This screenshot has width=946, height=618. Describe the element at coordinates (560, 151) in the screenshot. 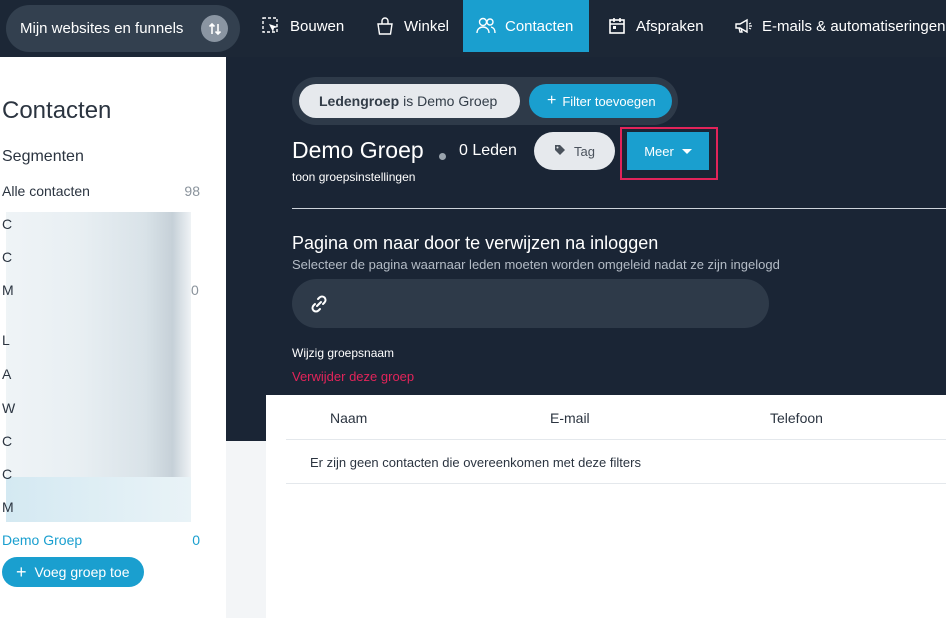

I see `tag-icon` at that location.